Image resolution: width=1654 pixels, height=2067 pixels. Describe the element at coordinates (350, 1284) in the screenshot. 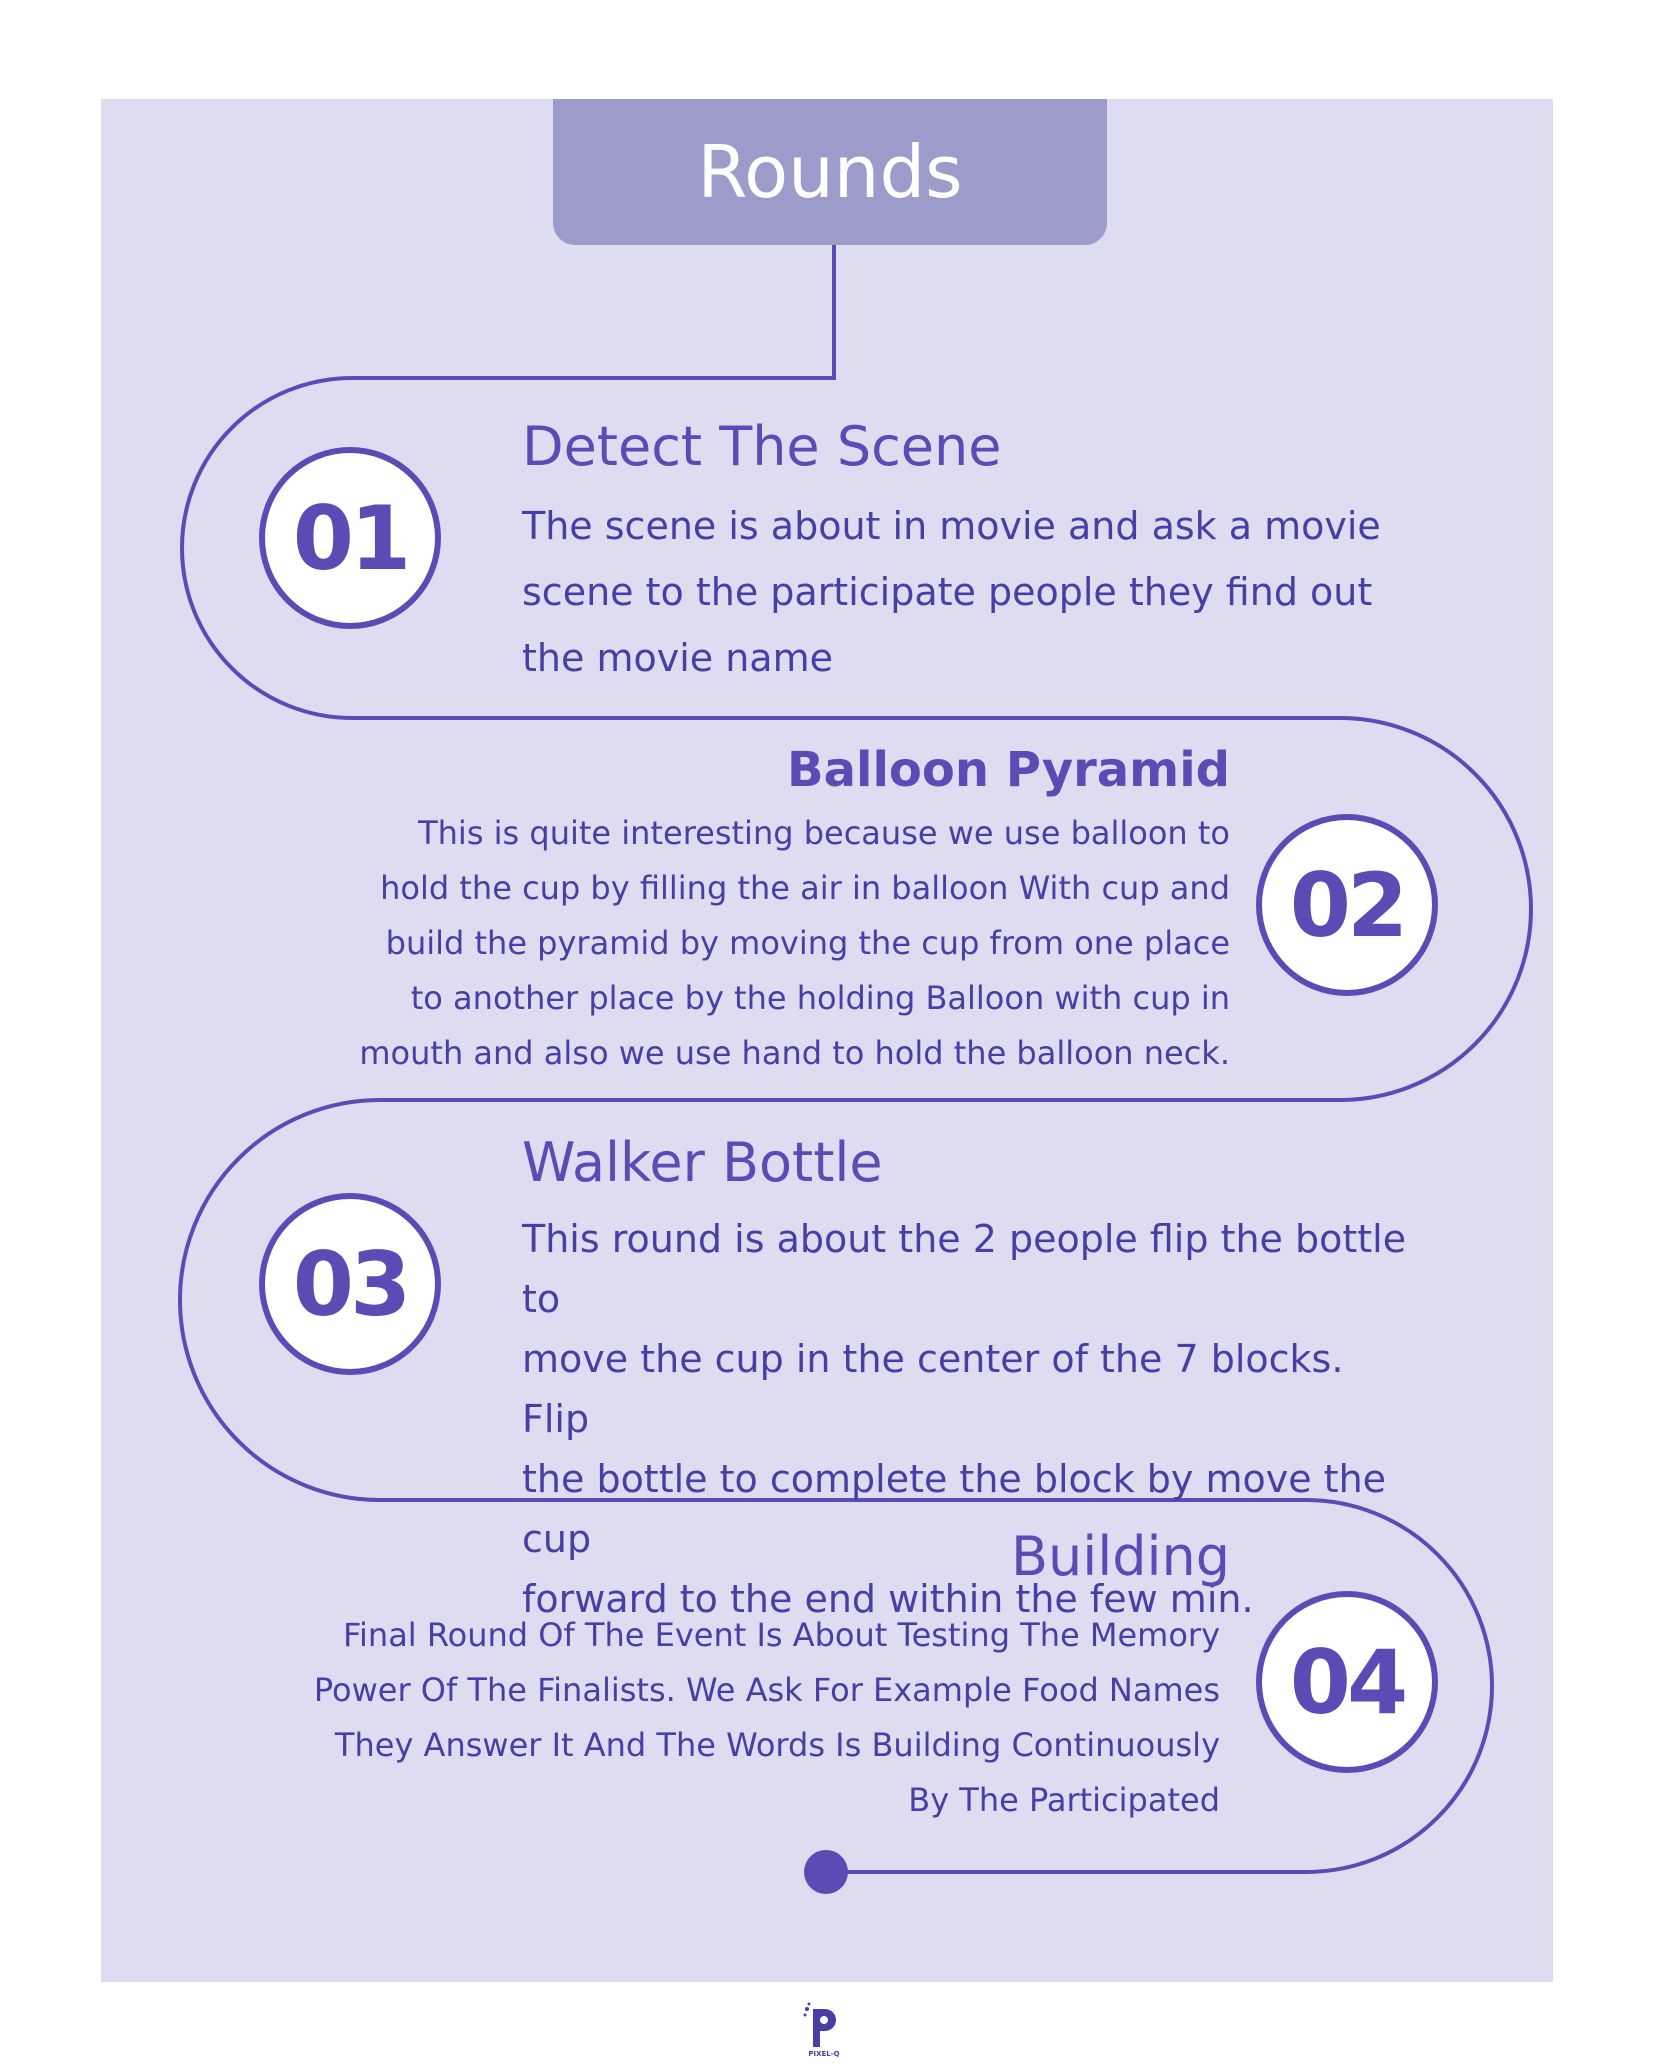

I see `round-number-badge-03: 03` at that location.